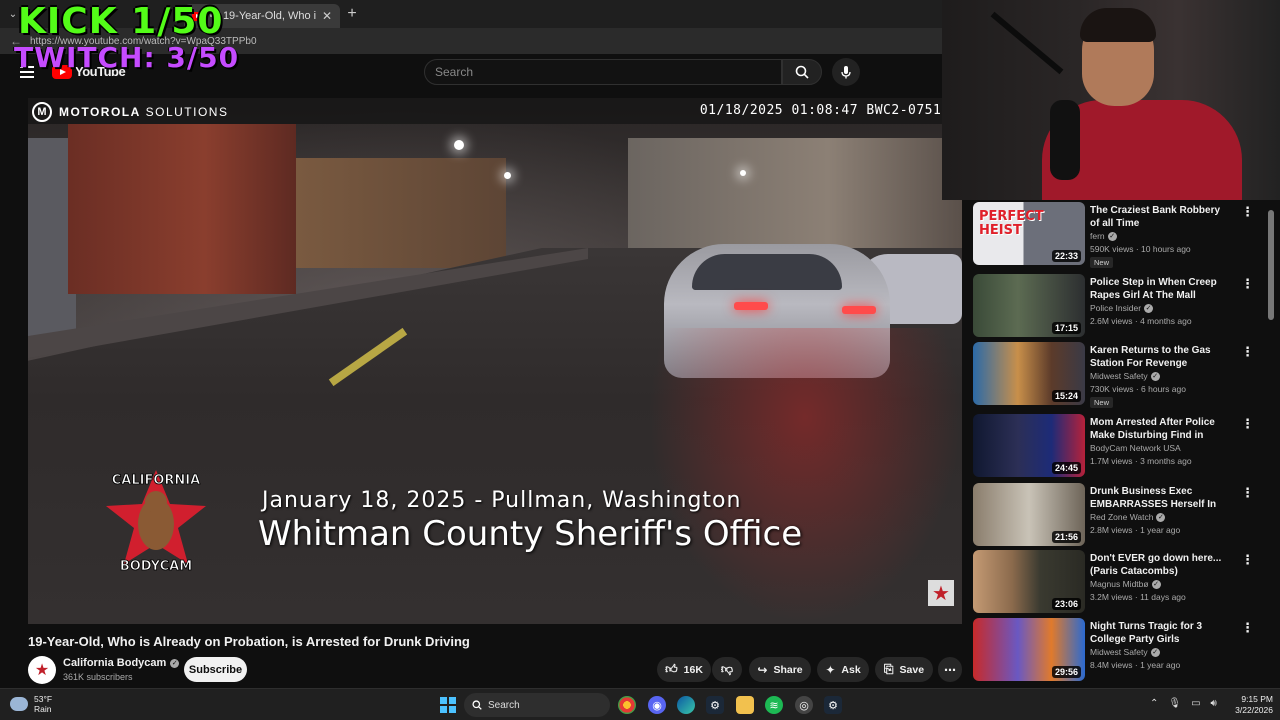 The image size is (1280, 720). What do you see at coordinates (1027, 43) in the screenshot?
I see `mic-arm` at bounding box center [1027, 43].